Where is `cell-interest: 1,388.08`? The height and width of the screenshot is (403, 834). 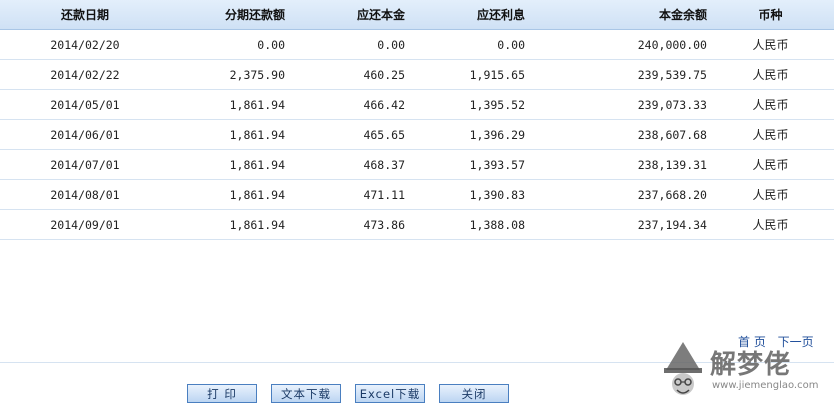 cell-interest: 1,388.08 is located at coordinates (465, 224).